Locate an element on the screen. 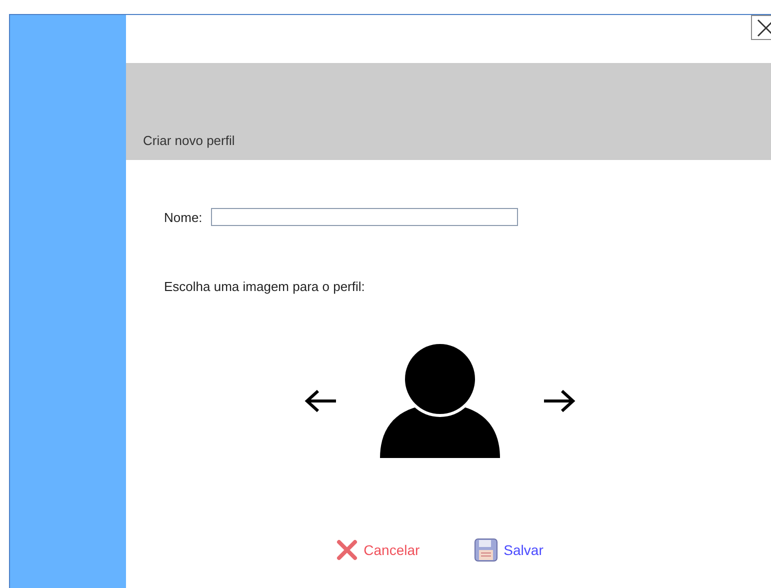  left-arrow-button is located at coordinates (321, 401).